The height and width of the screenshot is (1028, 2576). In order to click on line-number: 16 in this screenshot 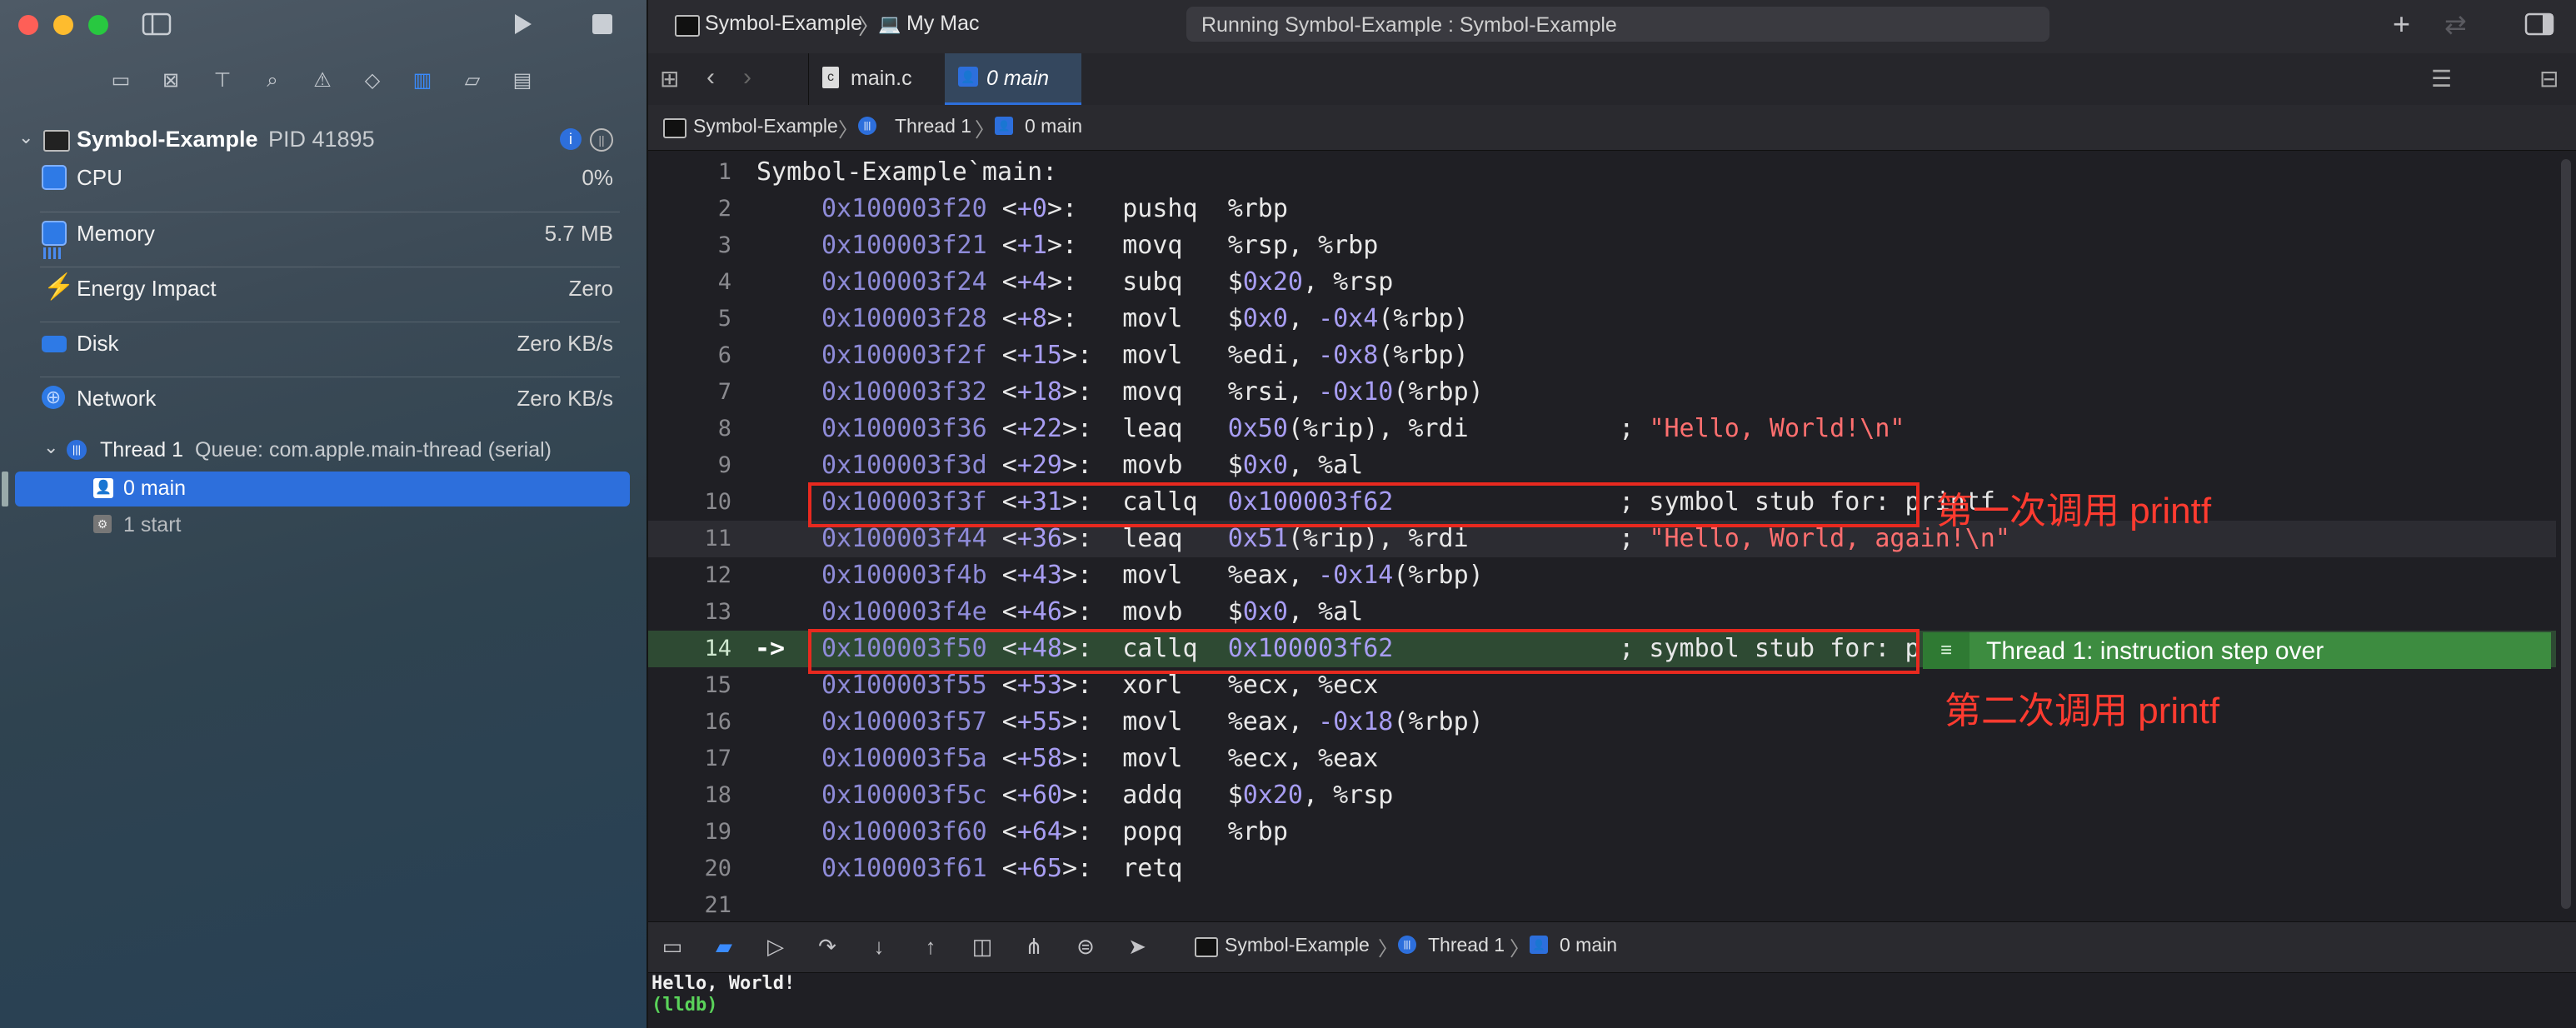, I will do `click(689, 722)`.